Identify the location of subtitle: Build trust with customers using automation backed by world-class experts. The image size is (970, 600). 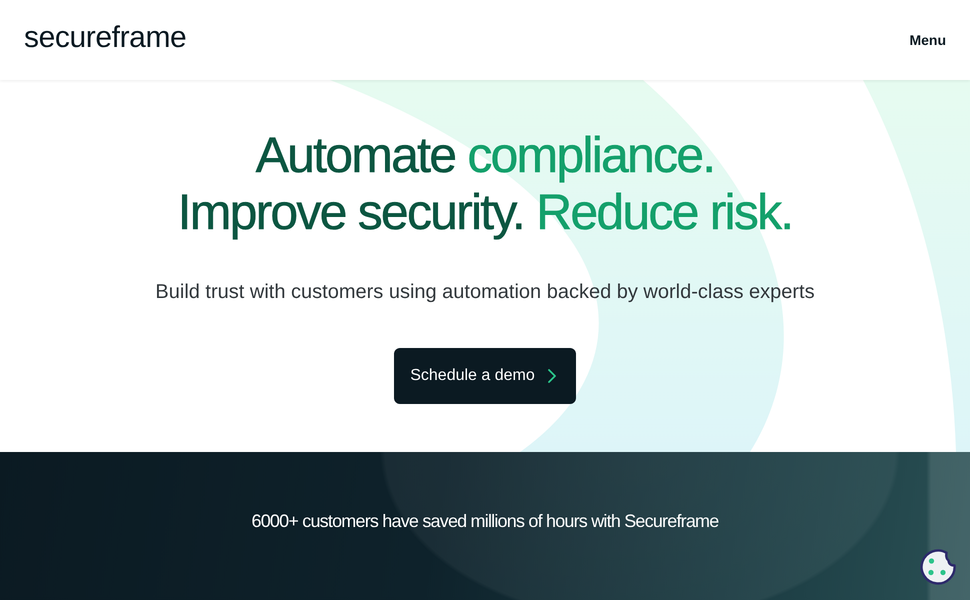
(485, 292).